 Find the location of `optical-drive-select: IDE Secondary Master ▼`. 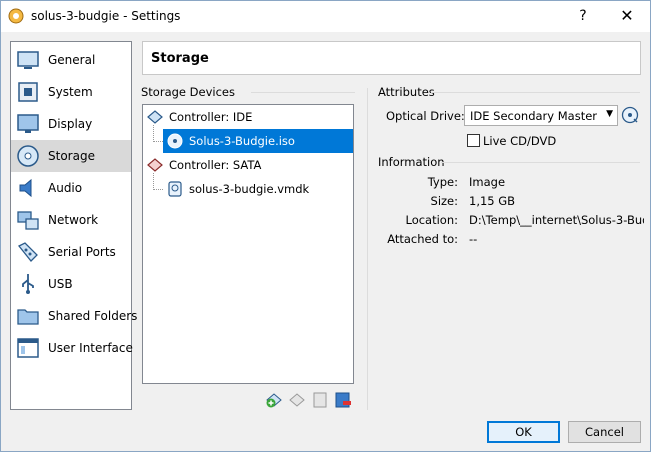

optical-drive-select: IDE Secondary Master ▼ is located at coordinates (541, 115).